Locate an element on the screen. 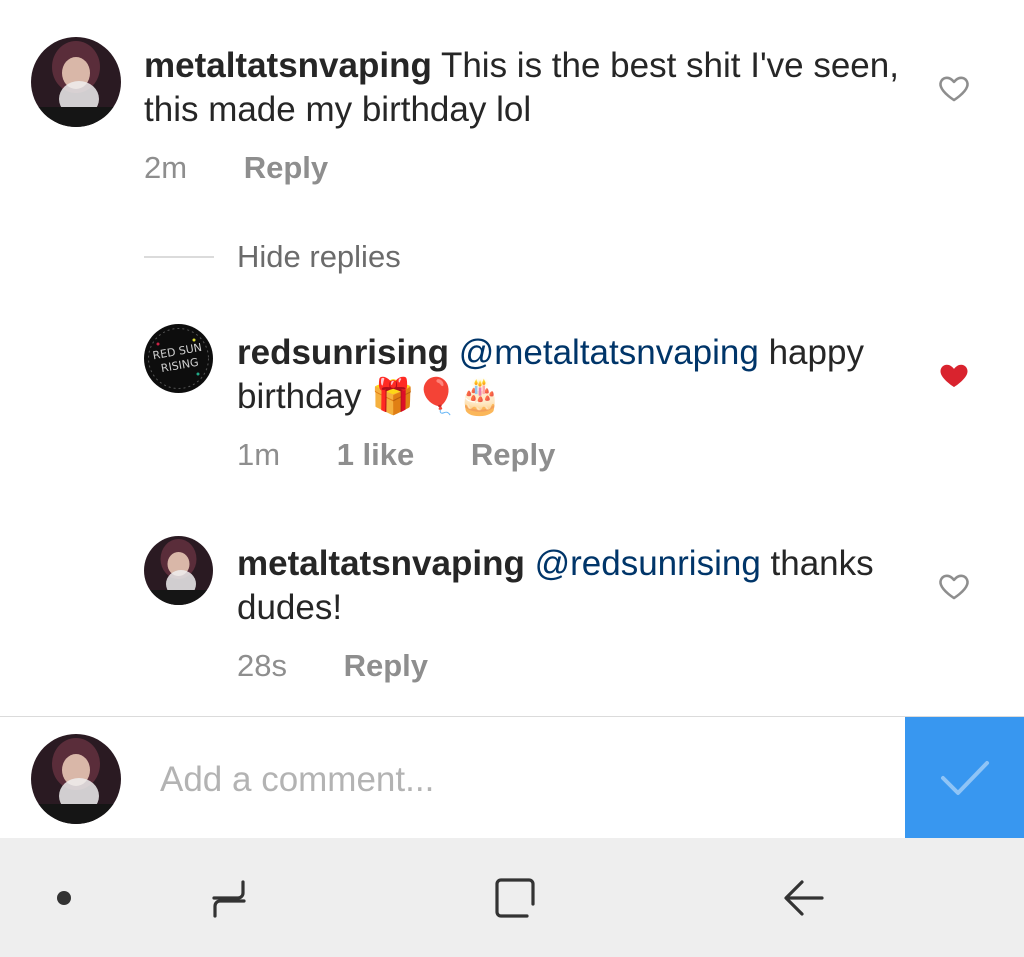  reply-timestamp: 28s is located at coordinates (262, 665).